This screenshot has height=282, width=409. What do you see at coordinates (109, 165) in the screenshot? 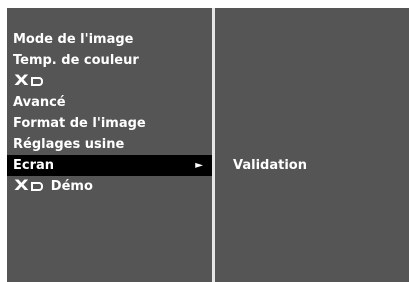
I see `menu-item-screen: Ecran ►` at bounding box center [109, 165].